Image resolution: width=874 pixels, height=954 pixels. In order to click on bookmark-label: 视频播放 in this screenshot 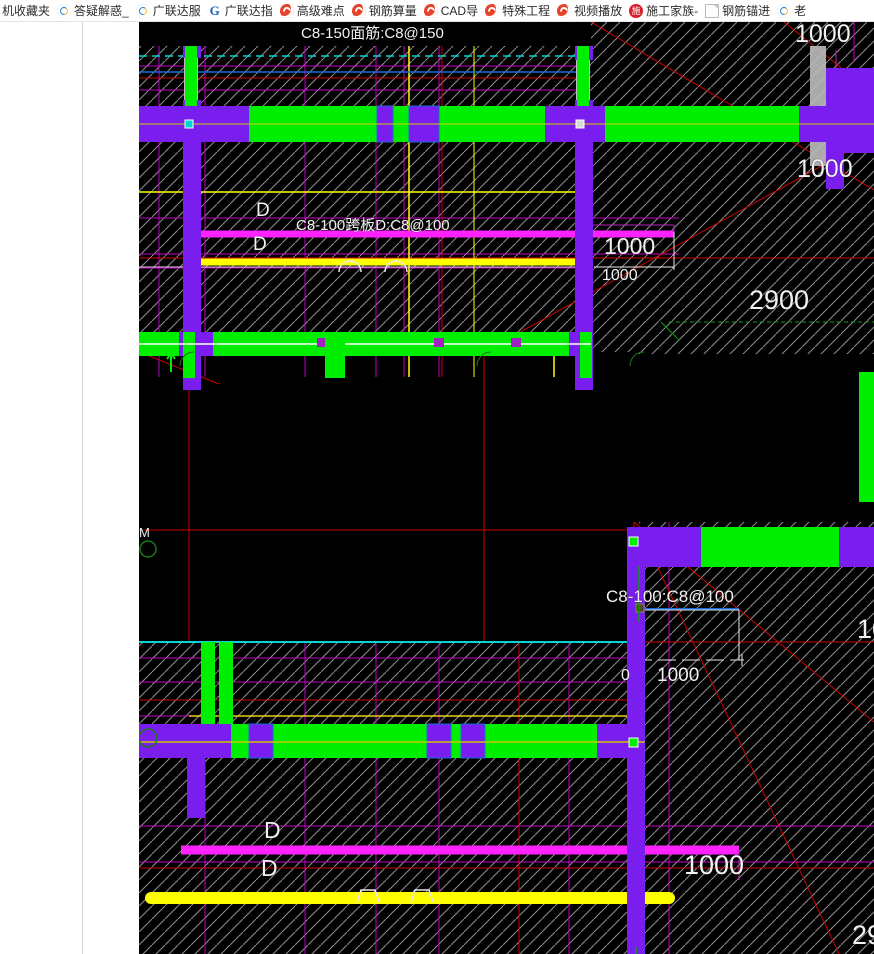, I will do `click(598, 10)`.